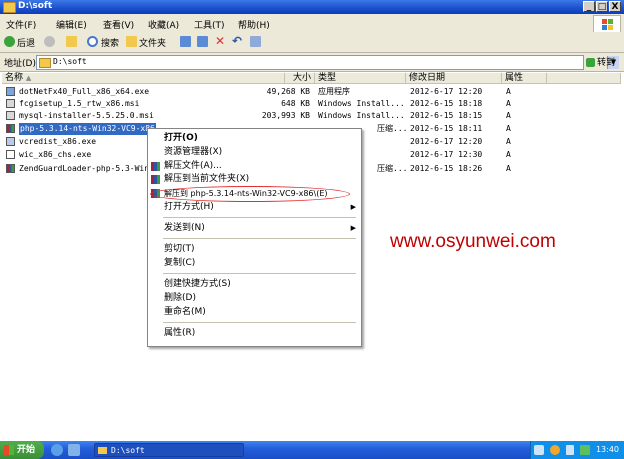  What do you see at coordinates (84, 91) in the screenshot?
I see `file-name: dotNetFx40_Full_x86_x64.exe` at bounding box center [84, 91].